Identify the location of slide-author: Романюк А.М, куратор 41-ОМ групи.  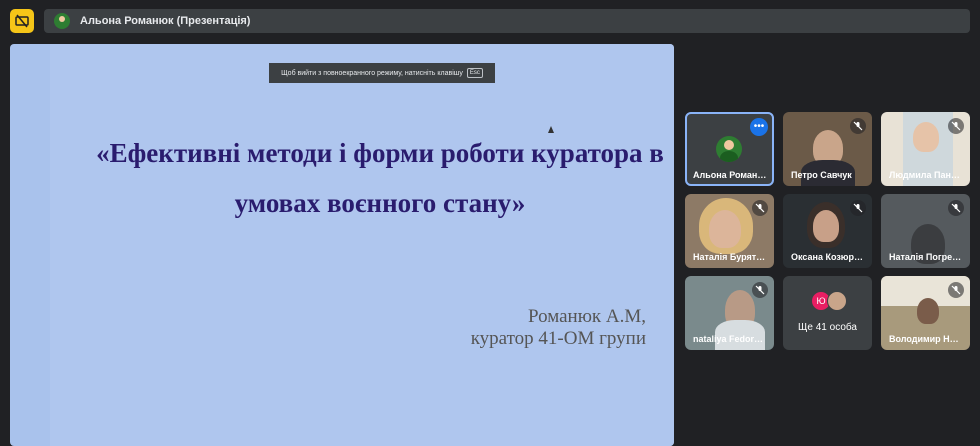
(558, 328).